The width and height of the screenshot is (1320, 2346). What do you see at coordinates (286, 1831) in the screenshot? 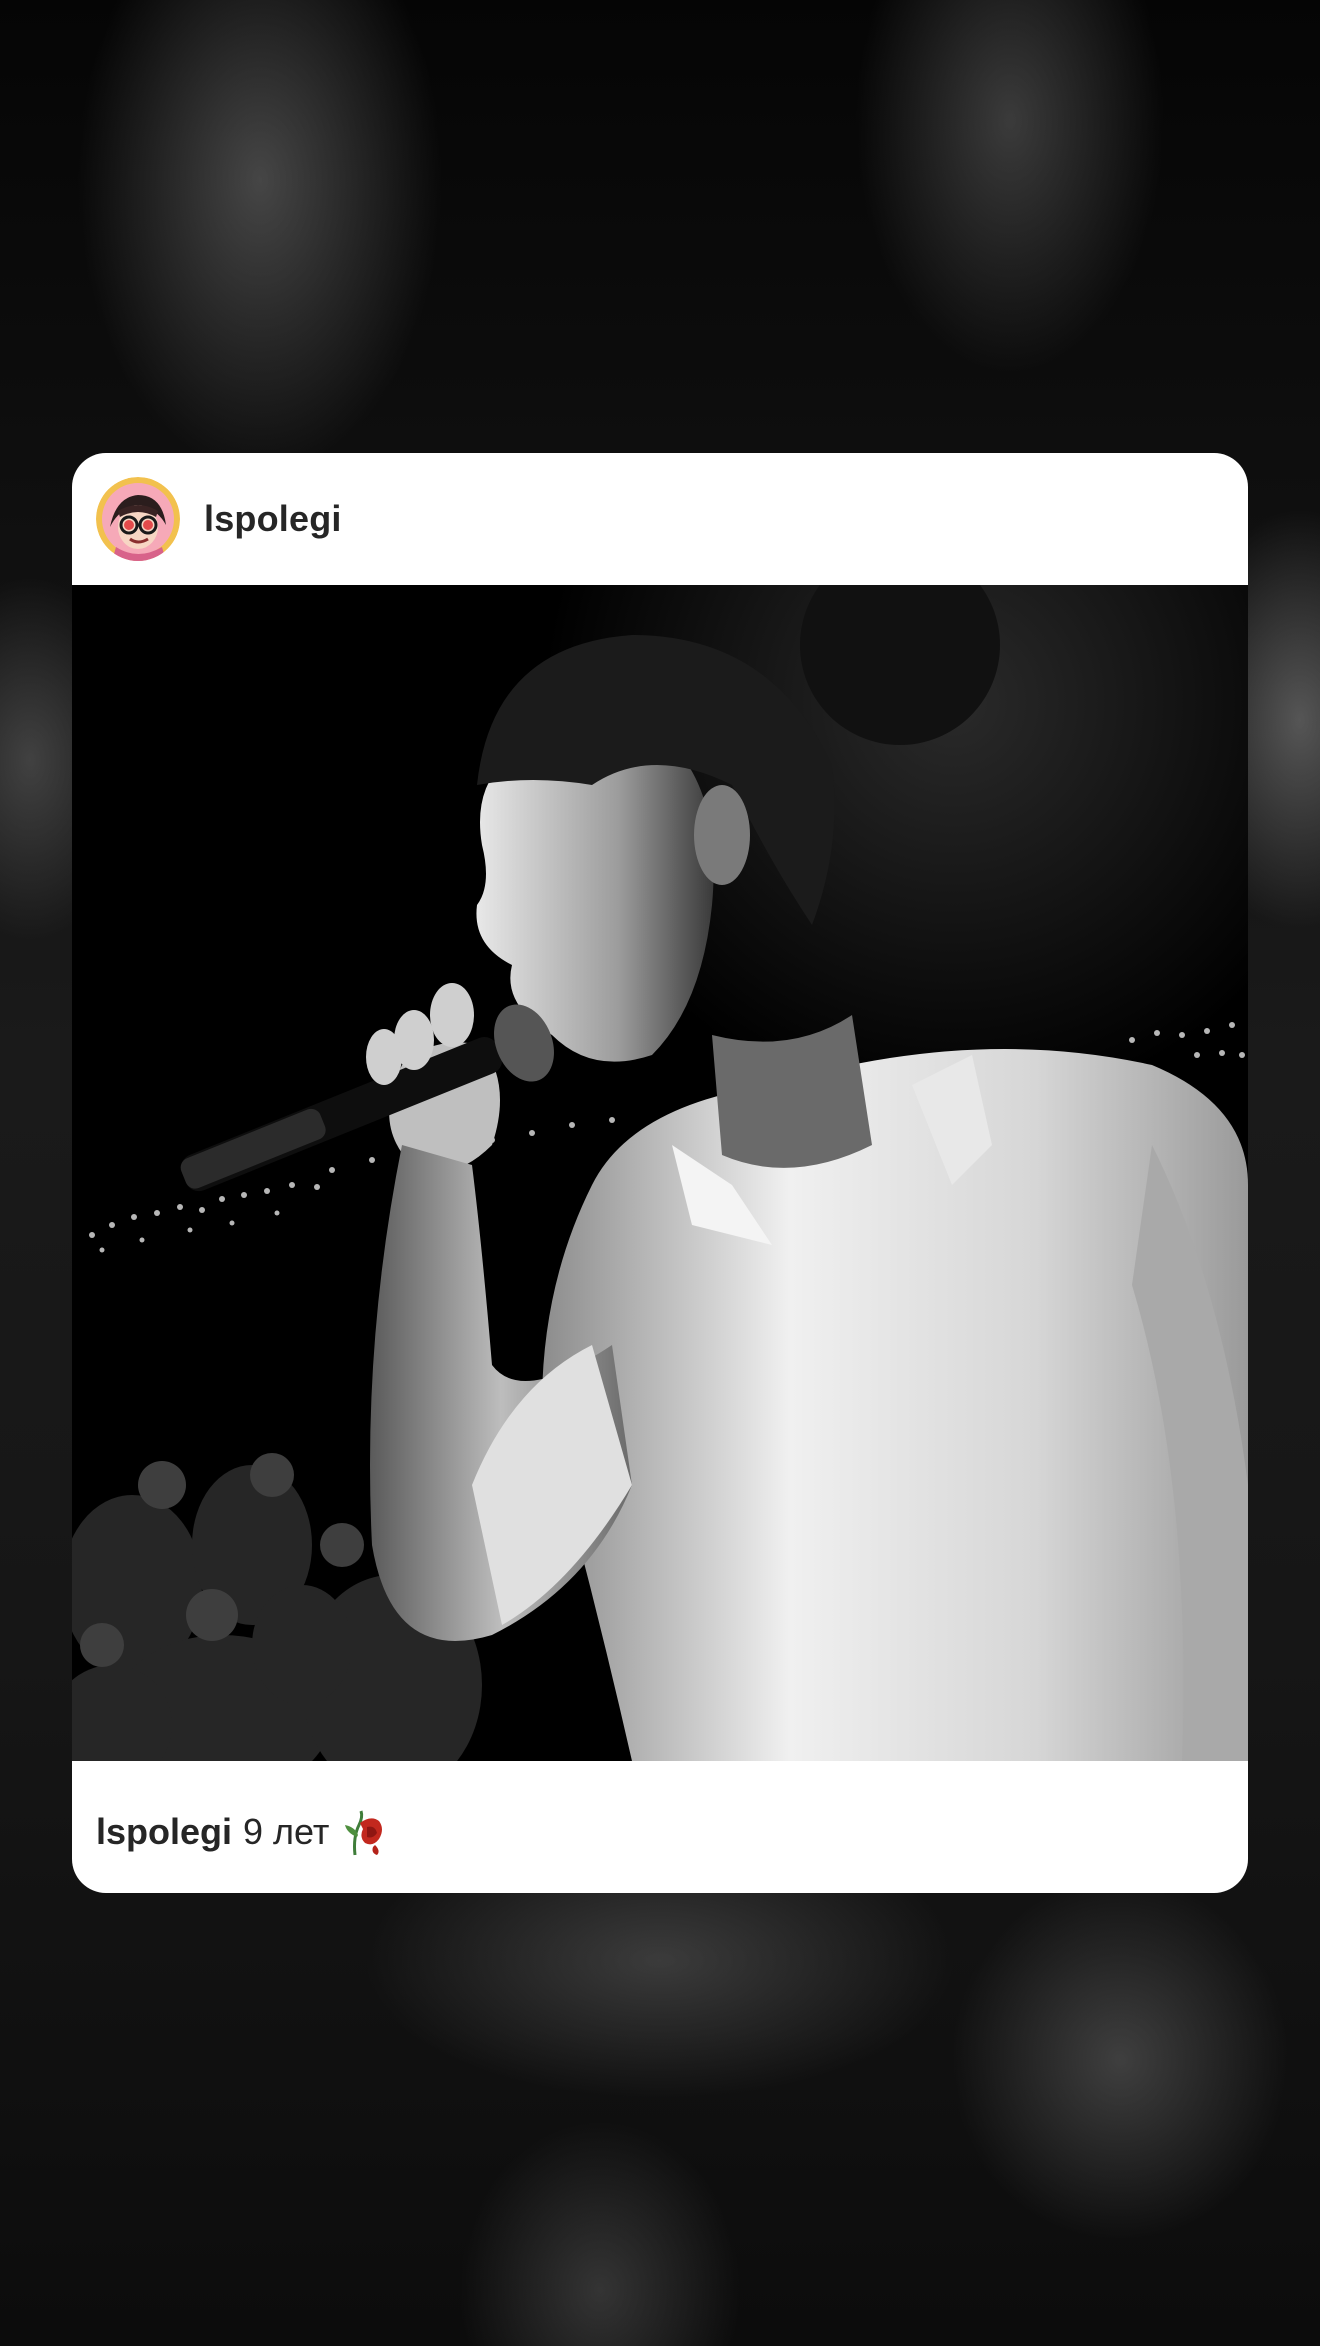
I see `caption-text: 9 лет` at bounding box center [286, 1831].